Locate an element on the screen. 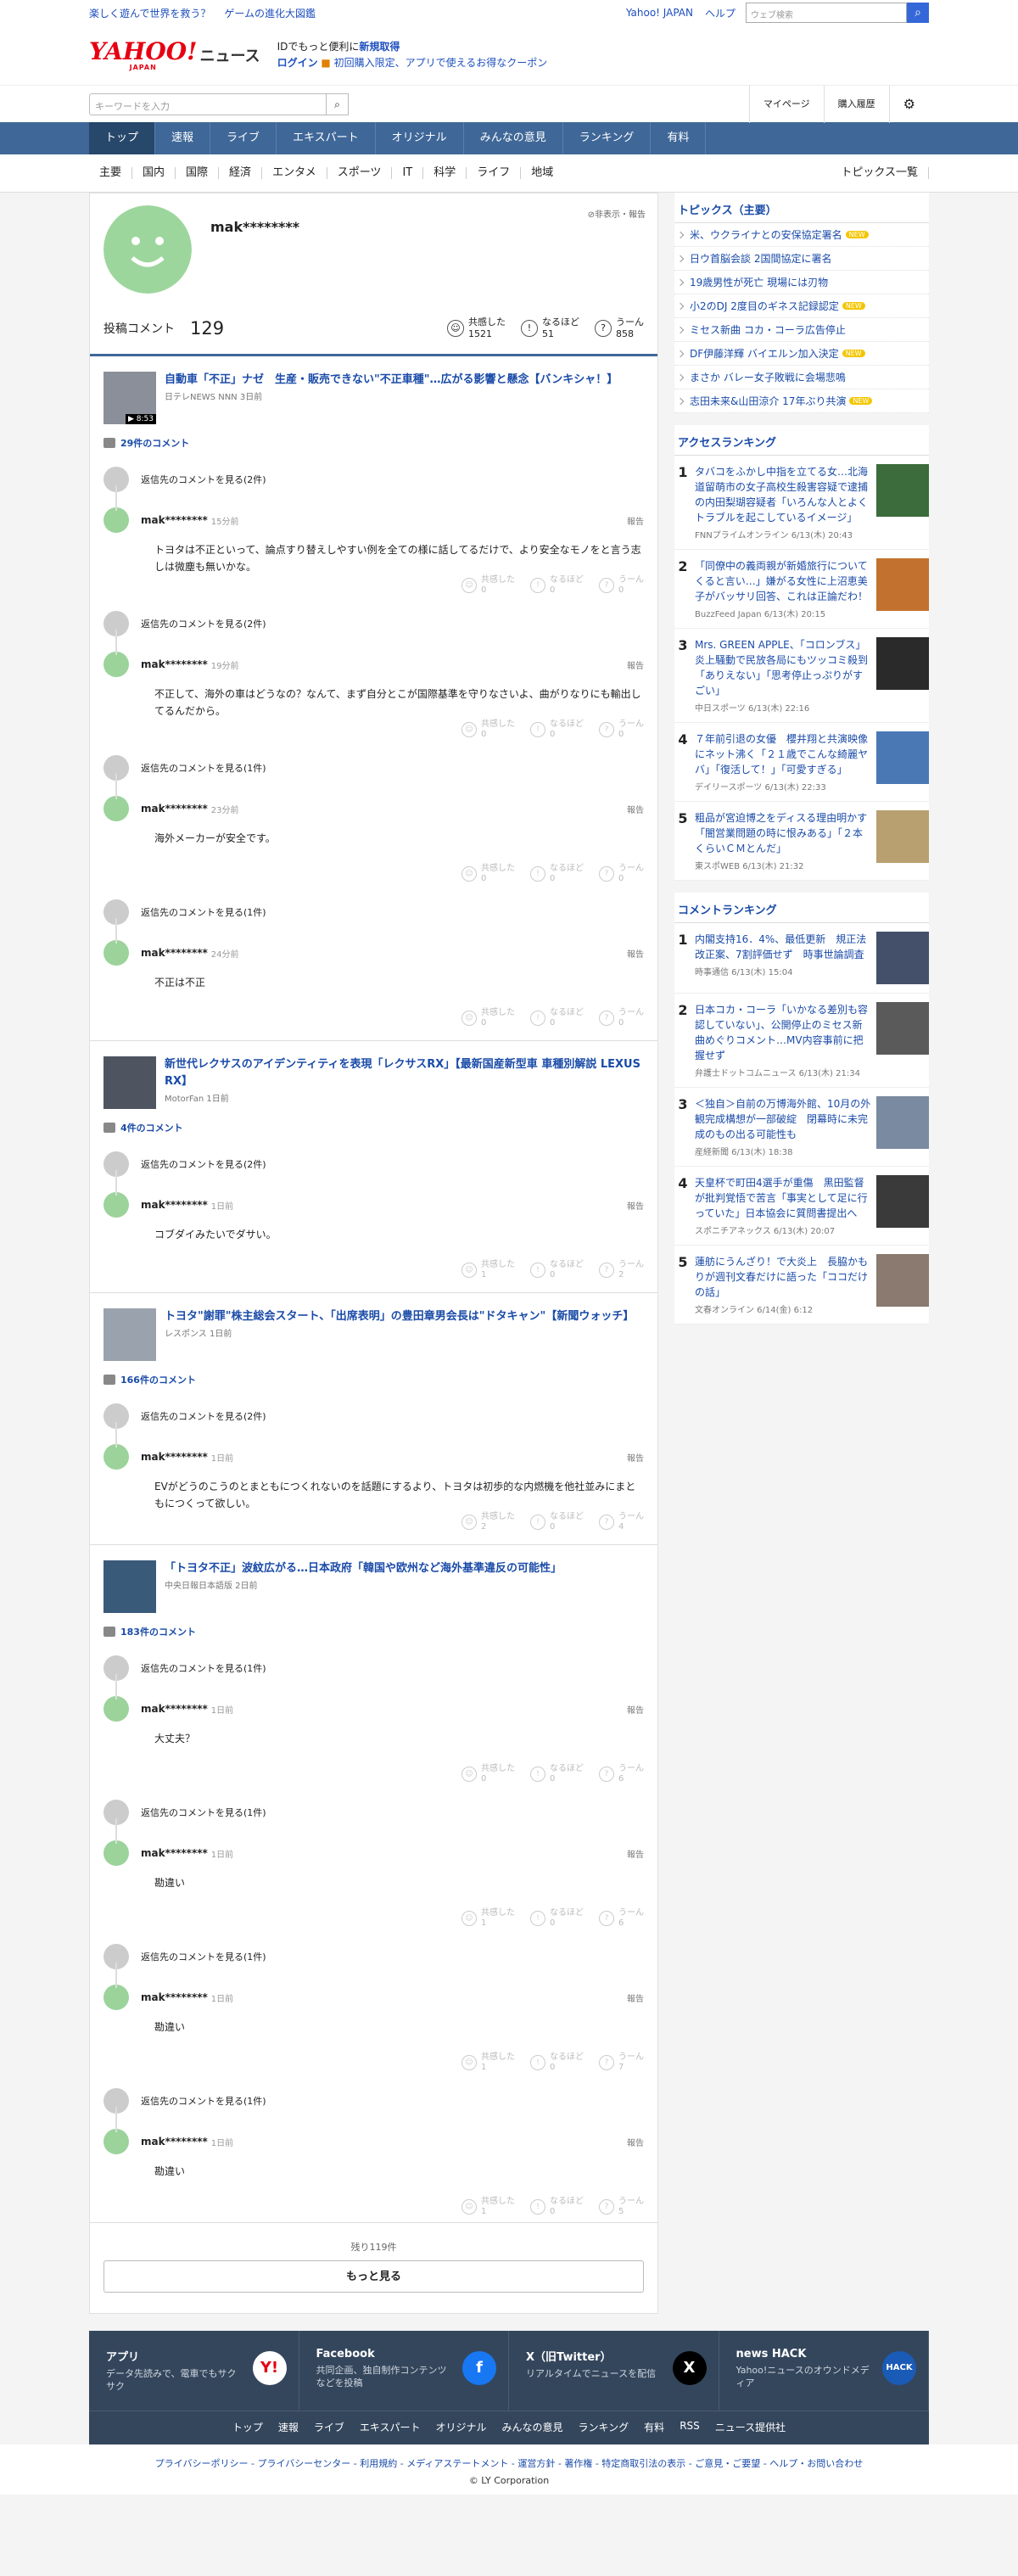 The width and height of the screenshot is (1018, 2576). web-search-input: ウェブ検索 is located at coordinates (827, 13).